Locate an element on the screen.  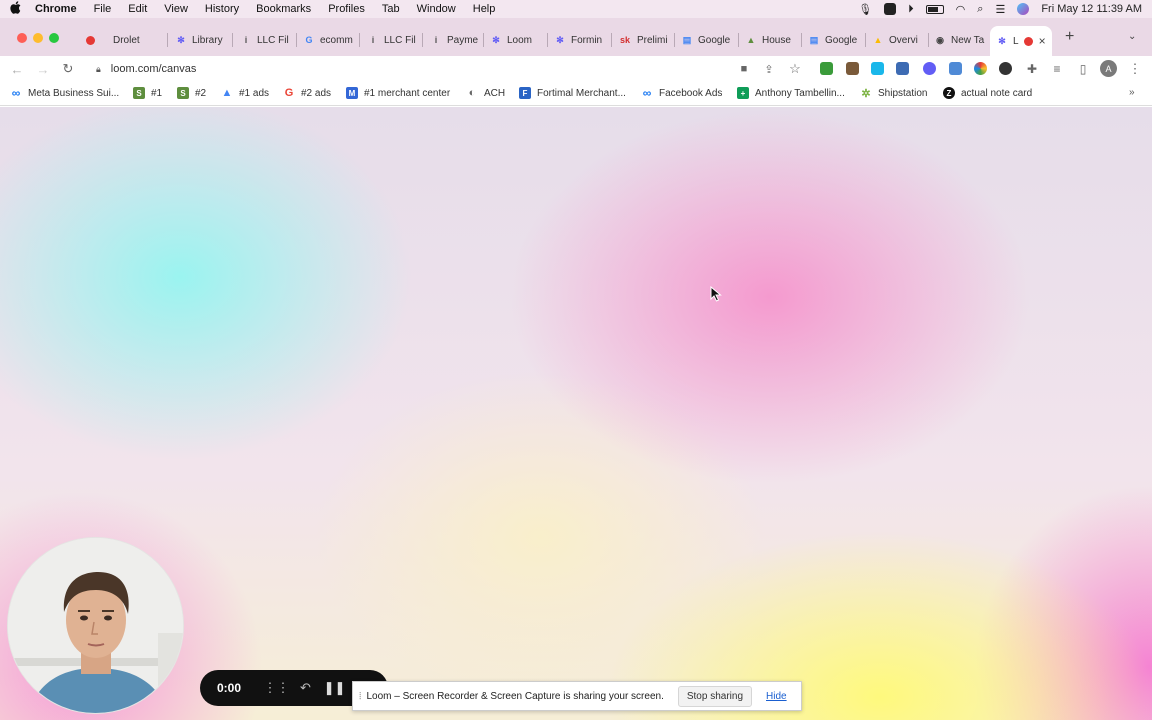
tab-forming: ✻ Formin is located at coordinates (578, 40).